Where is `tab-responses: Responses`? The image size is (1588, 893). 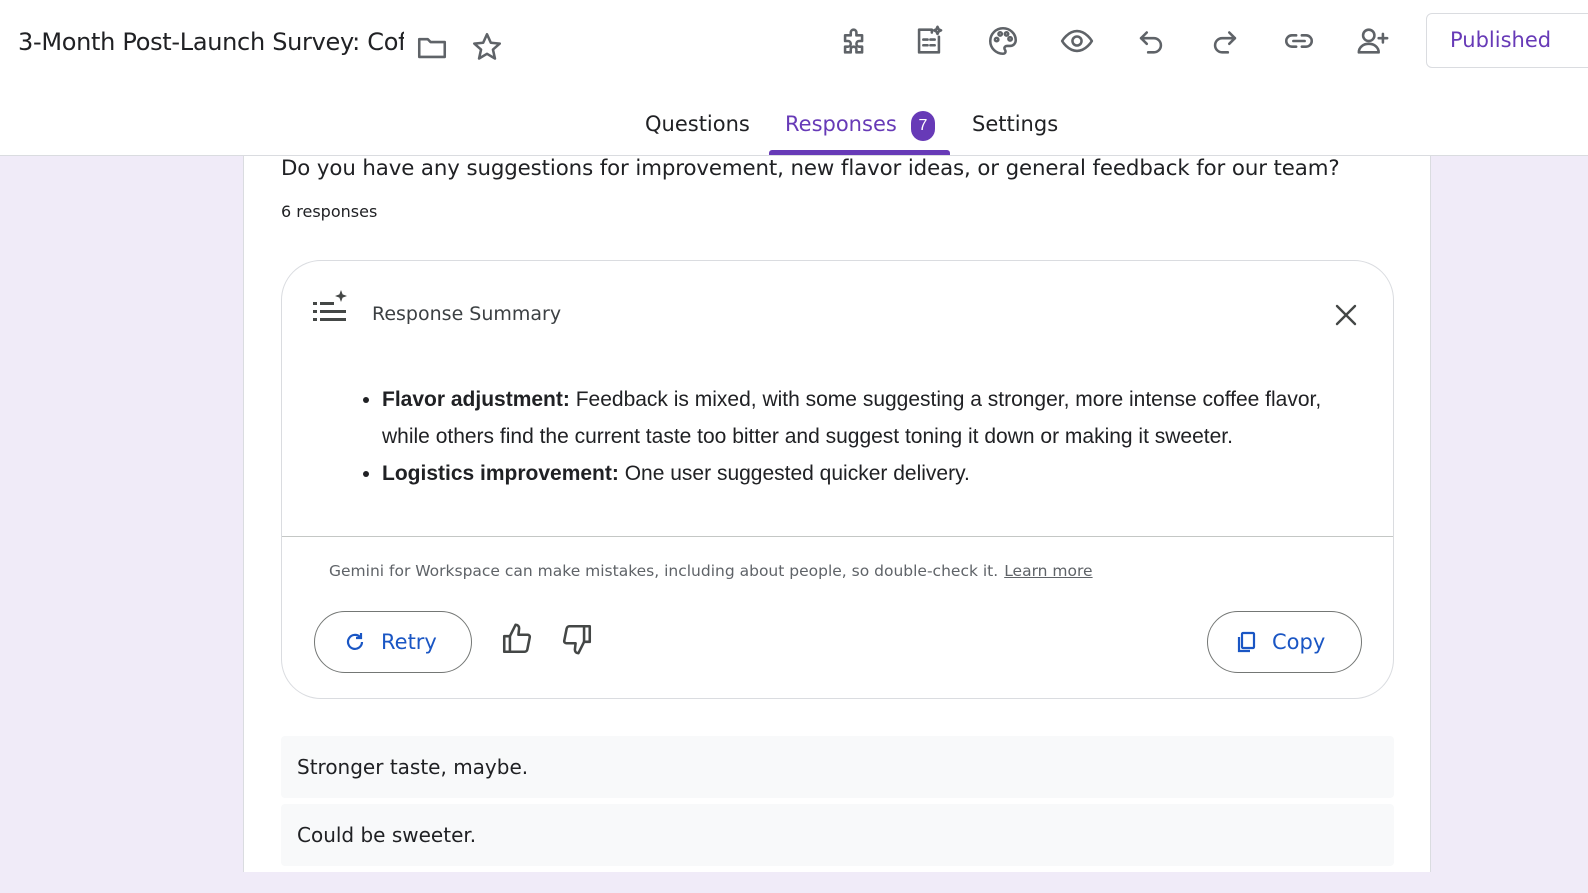
tab-responses: Responses is located at coordinates (841, 124).